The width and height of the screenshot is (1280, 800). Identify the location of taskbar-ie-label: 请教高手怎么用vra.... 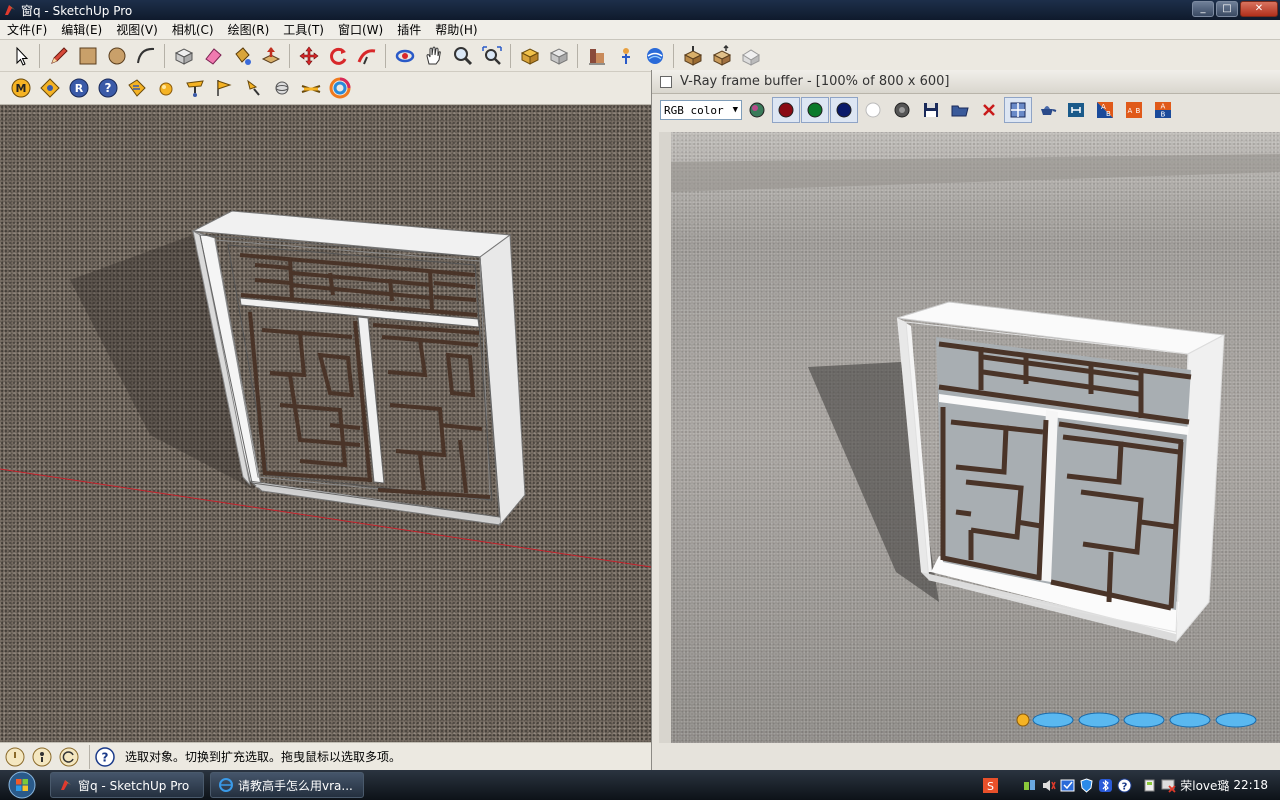
(295, 785).